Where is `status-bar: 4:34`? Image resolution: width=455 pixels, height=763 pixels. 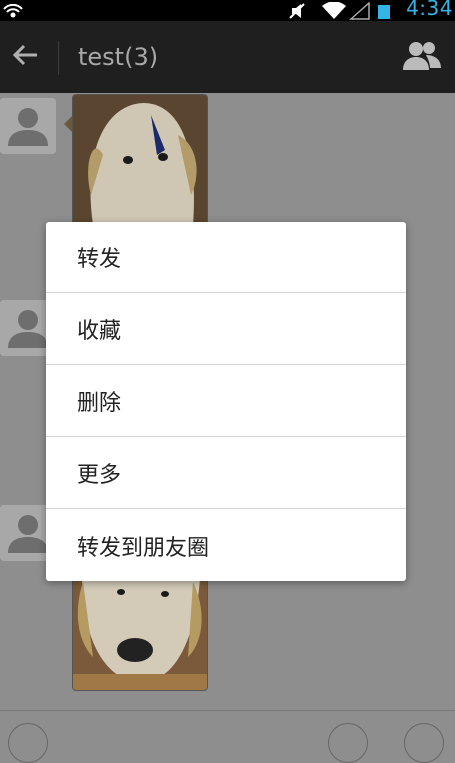
status-bar: 4:34 is located at coordinates (227, 10).